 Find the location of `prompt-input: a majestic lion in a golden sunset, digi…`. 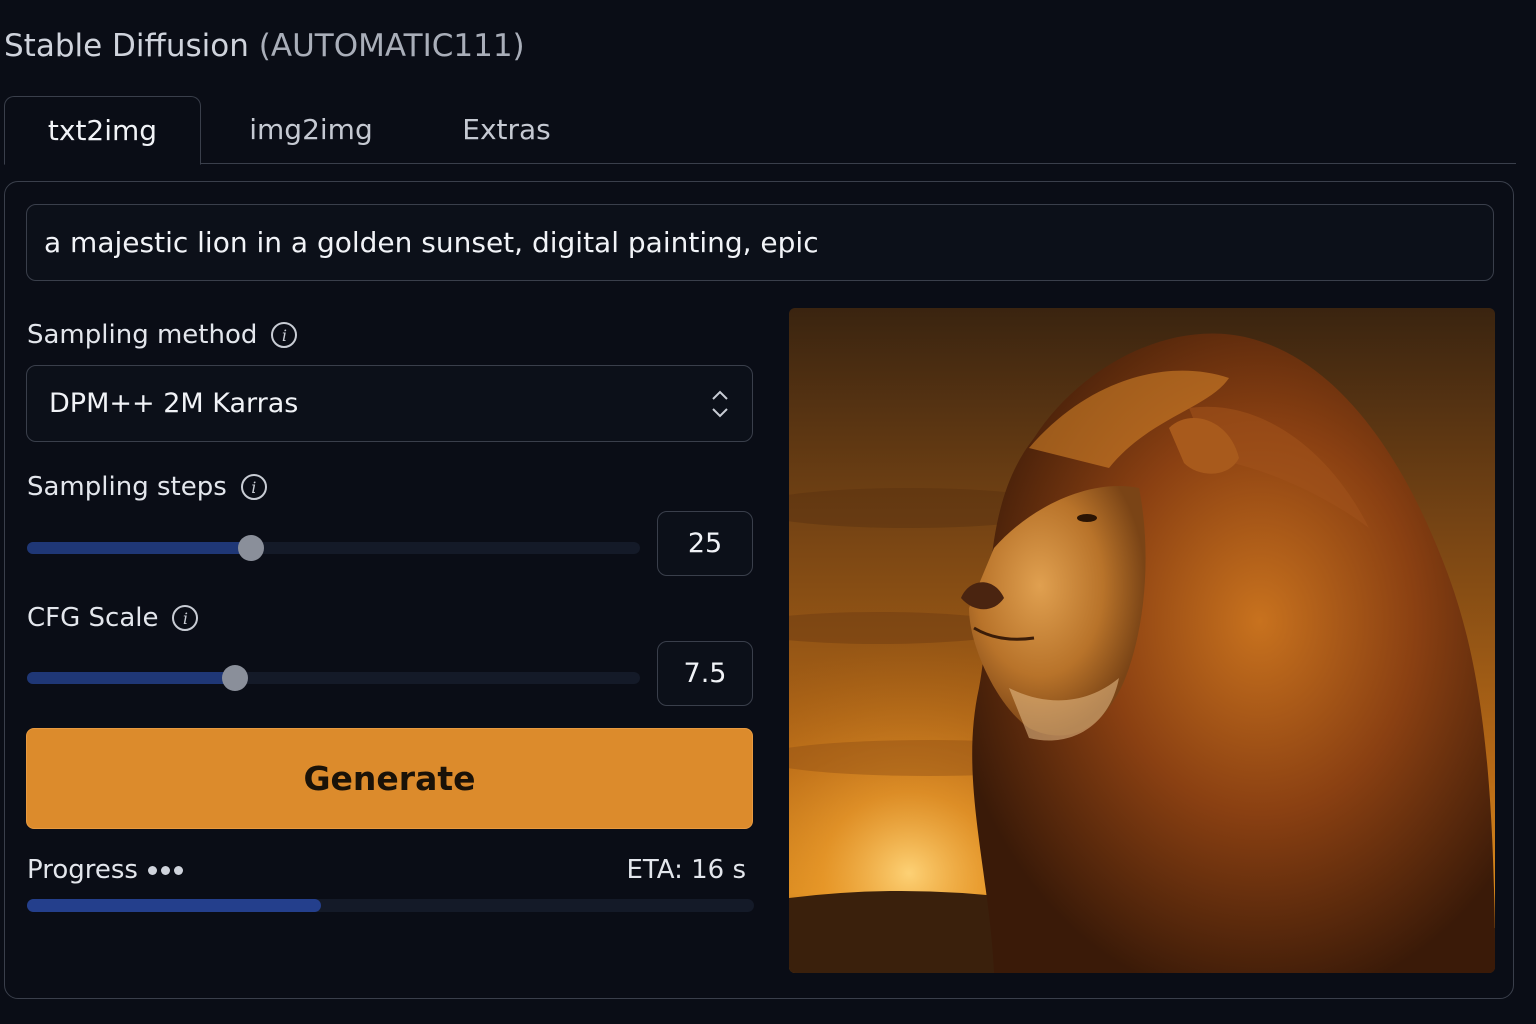

prompt-input: a majestic lion in a golden sunset, digi… is located at coordinates (760, 242).